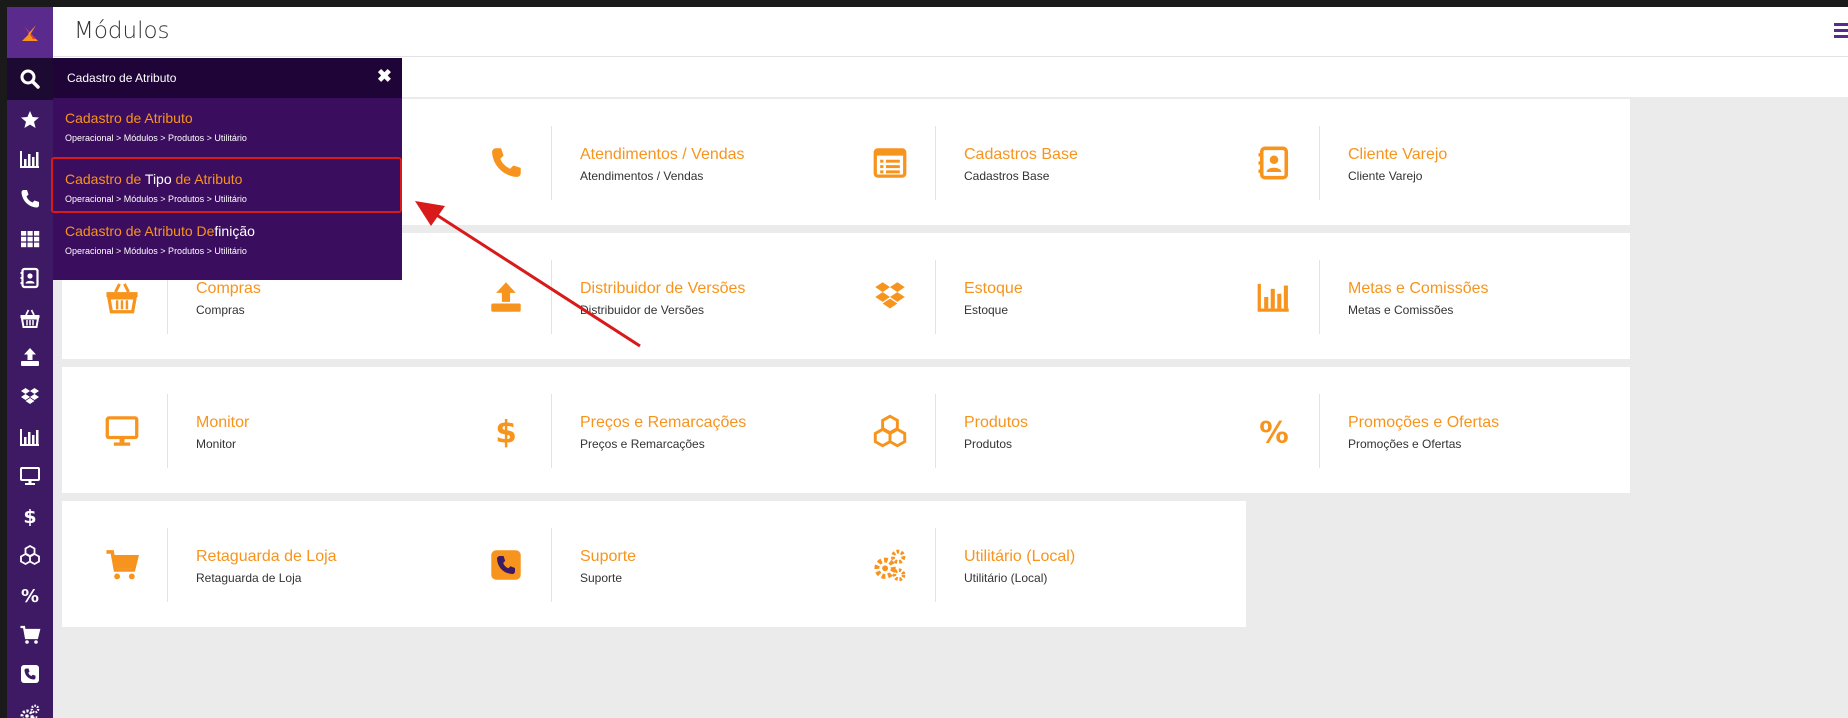  I want to click on sidebar-item-upload, so click(30, 358).